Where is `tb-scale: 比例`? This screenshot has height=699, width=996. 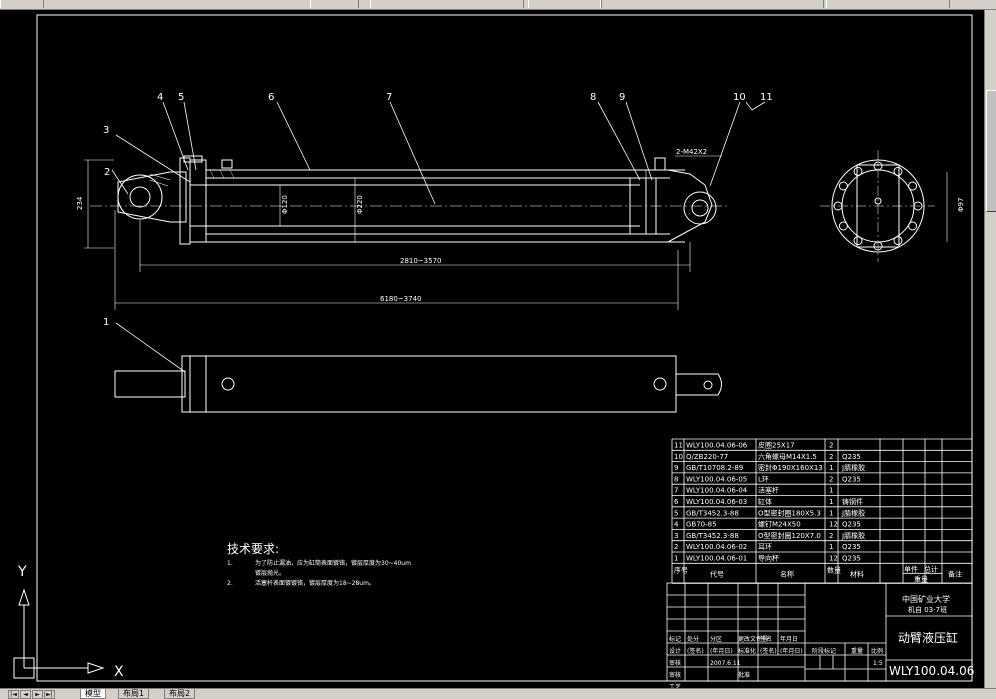 tb-scale: 比例 is located at coordinates (877, 651).